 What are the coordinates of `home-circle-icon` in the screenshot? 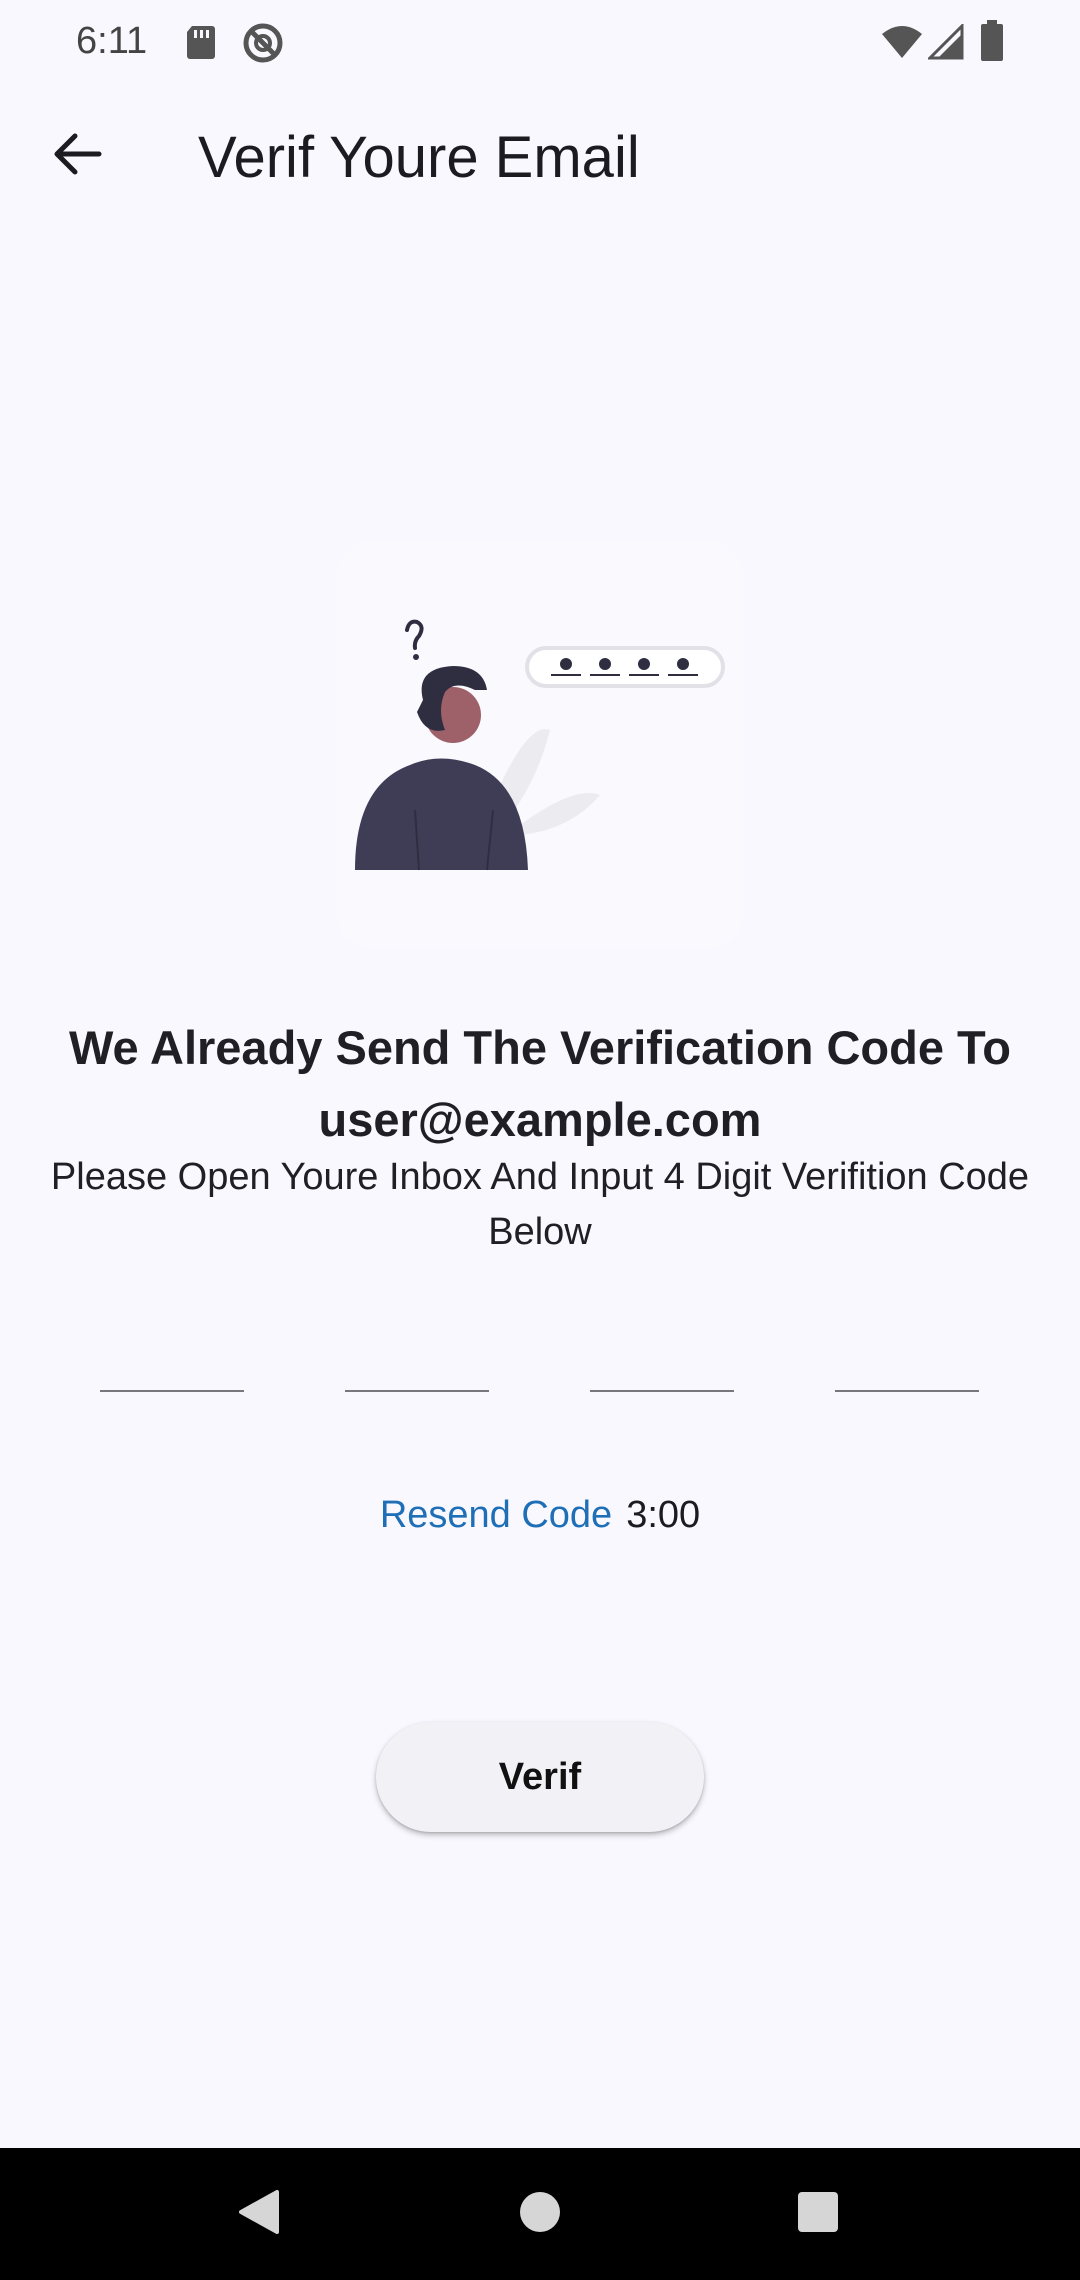 It's located at (540, 2214).